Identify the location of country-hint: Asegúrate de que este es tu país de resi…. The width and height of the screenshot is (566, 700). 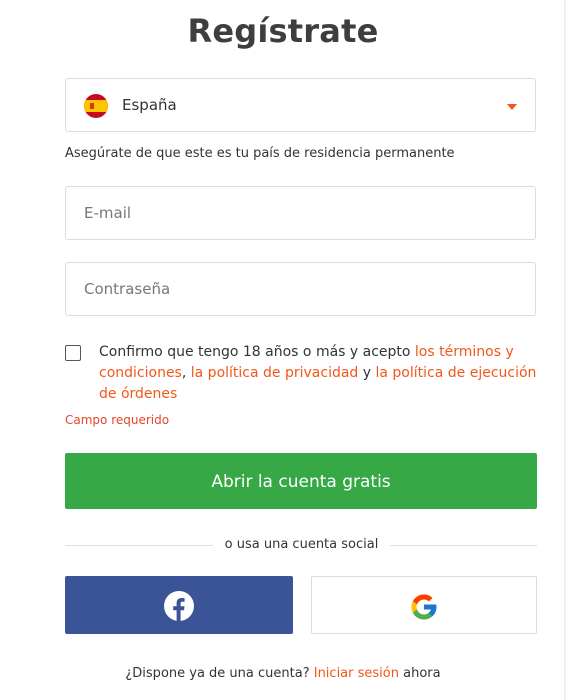
(260, 153).